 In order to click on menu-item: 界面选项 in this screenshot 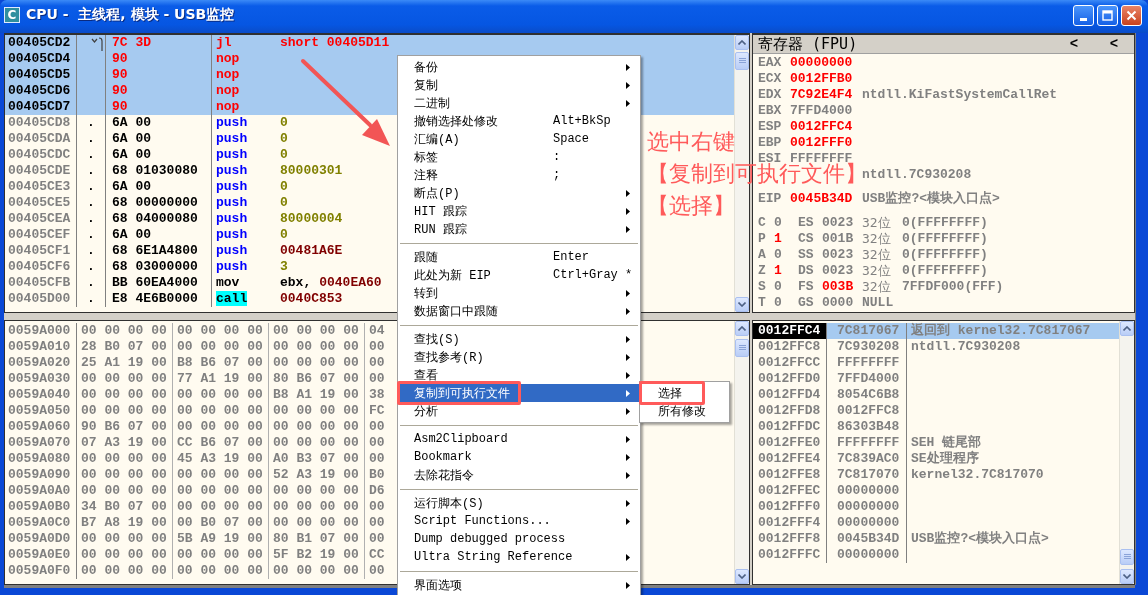, I will do `click(519, 585)`.